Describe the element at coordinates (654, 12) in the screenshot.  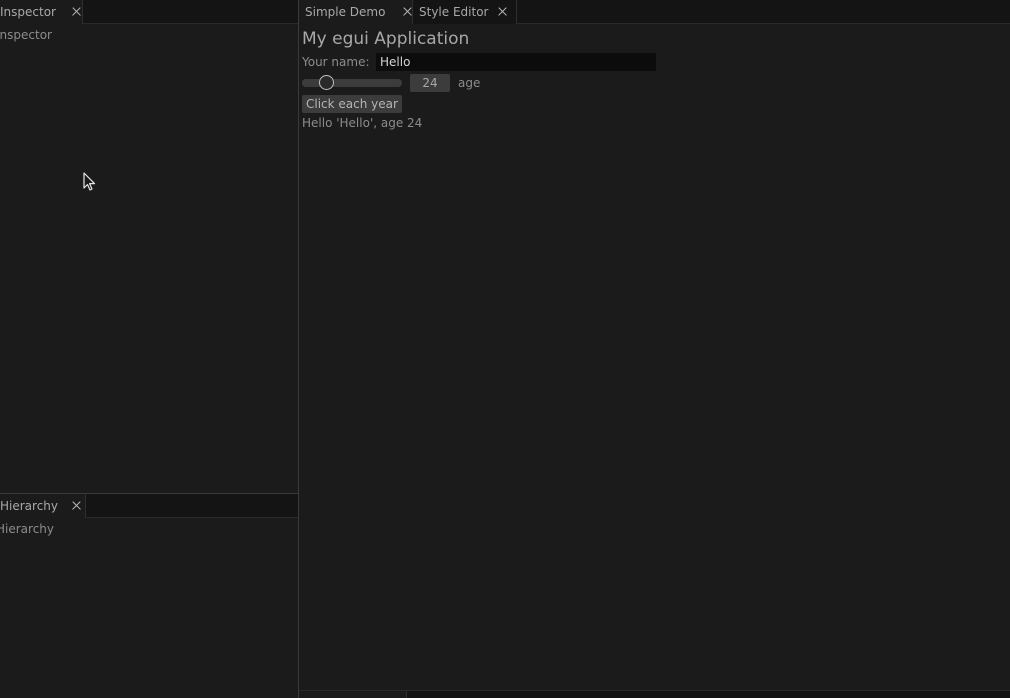
I see `main-tabbar: Simple Demo Style Editor` at that location.